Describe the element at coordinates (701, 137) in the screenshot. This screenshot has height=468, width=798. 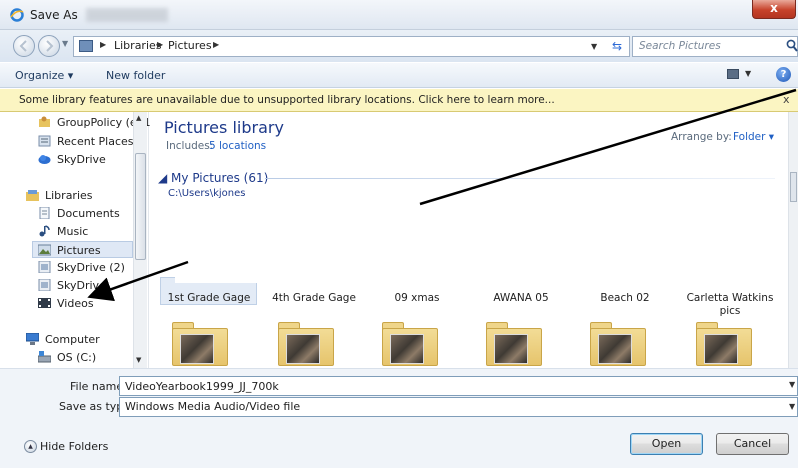
I see `arrange-by-label: Arrange by:` at that location.